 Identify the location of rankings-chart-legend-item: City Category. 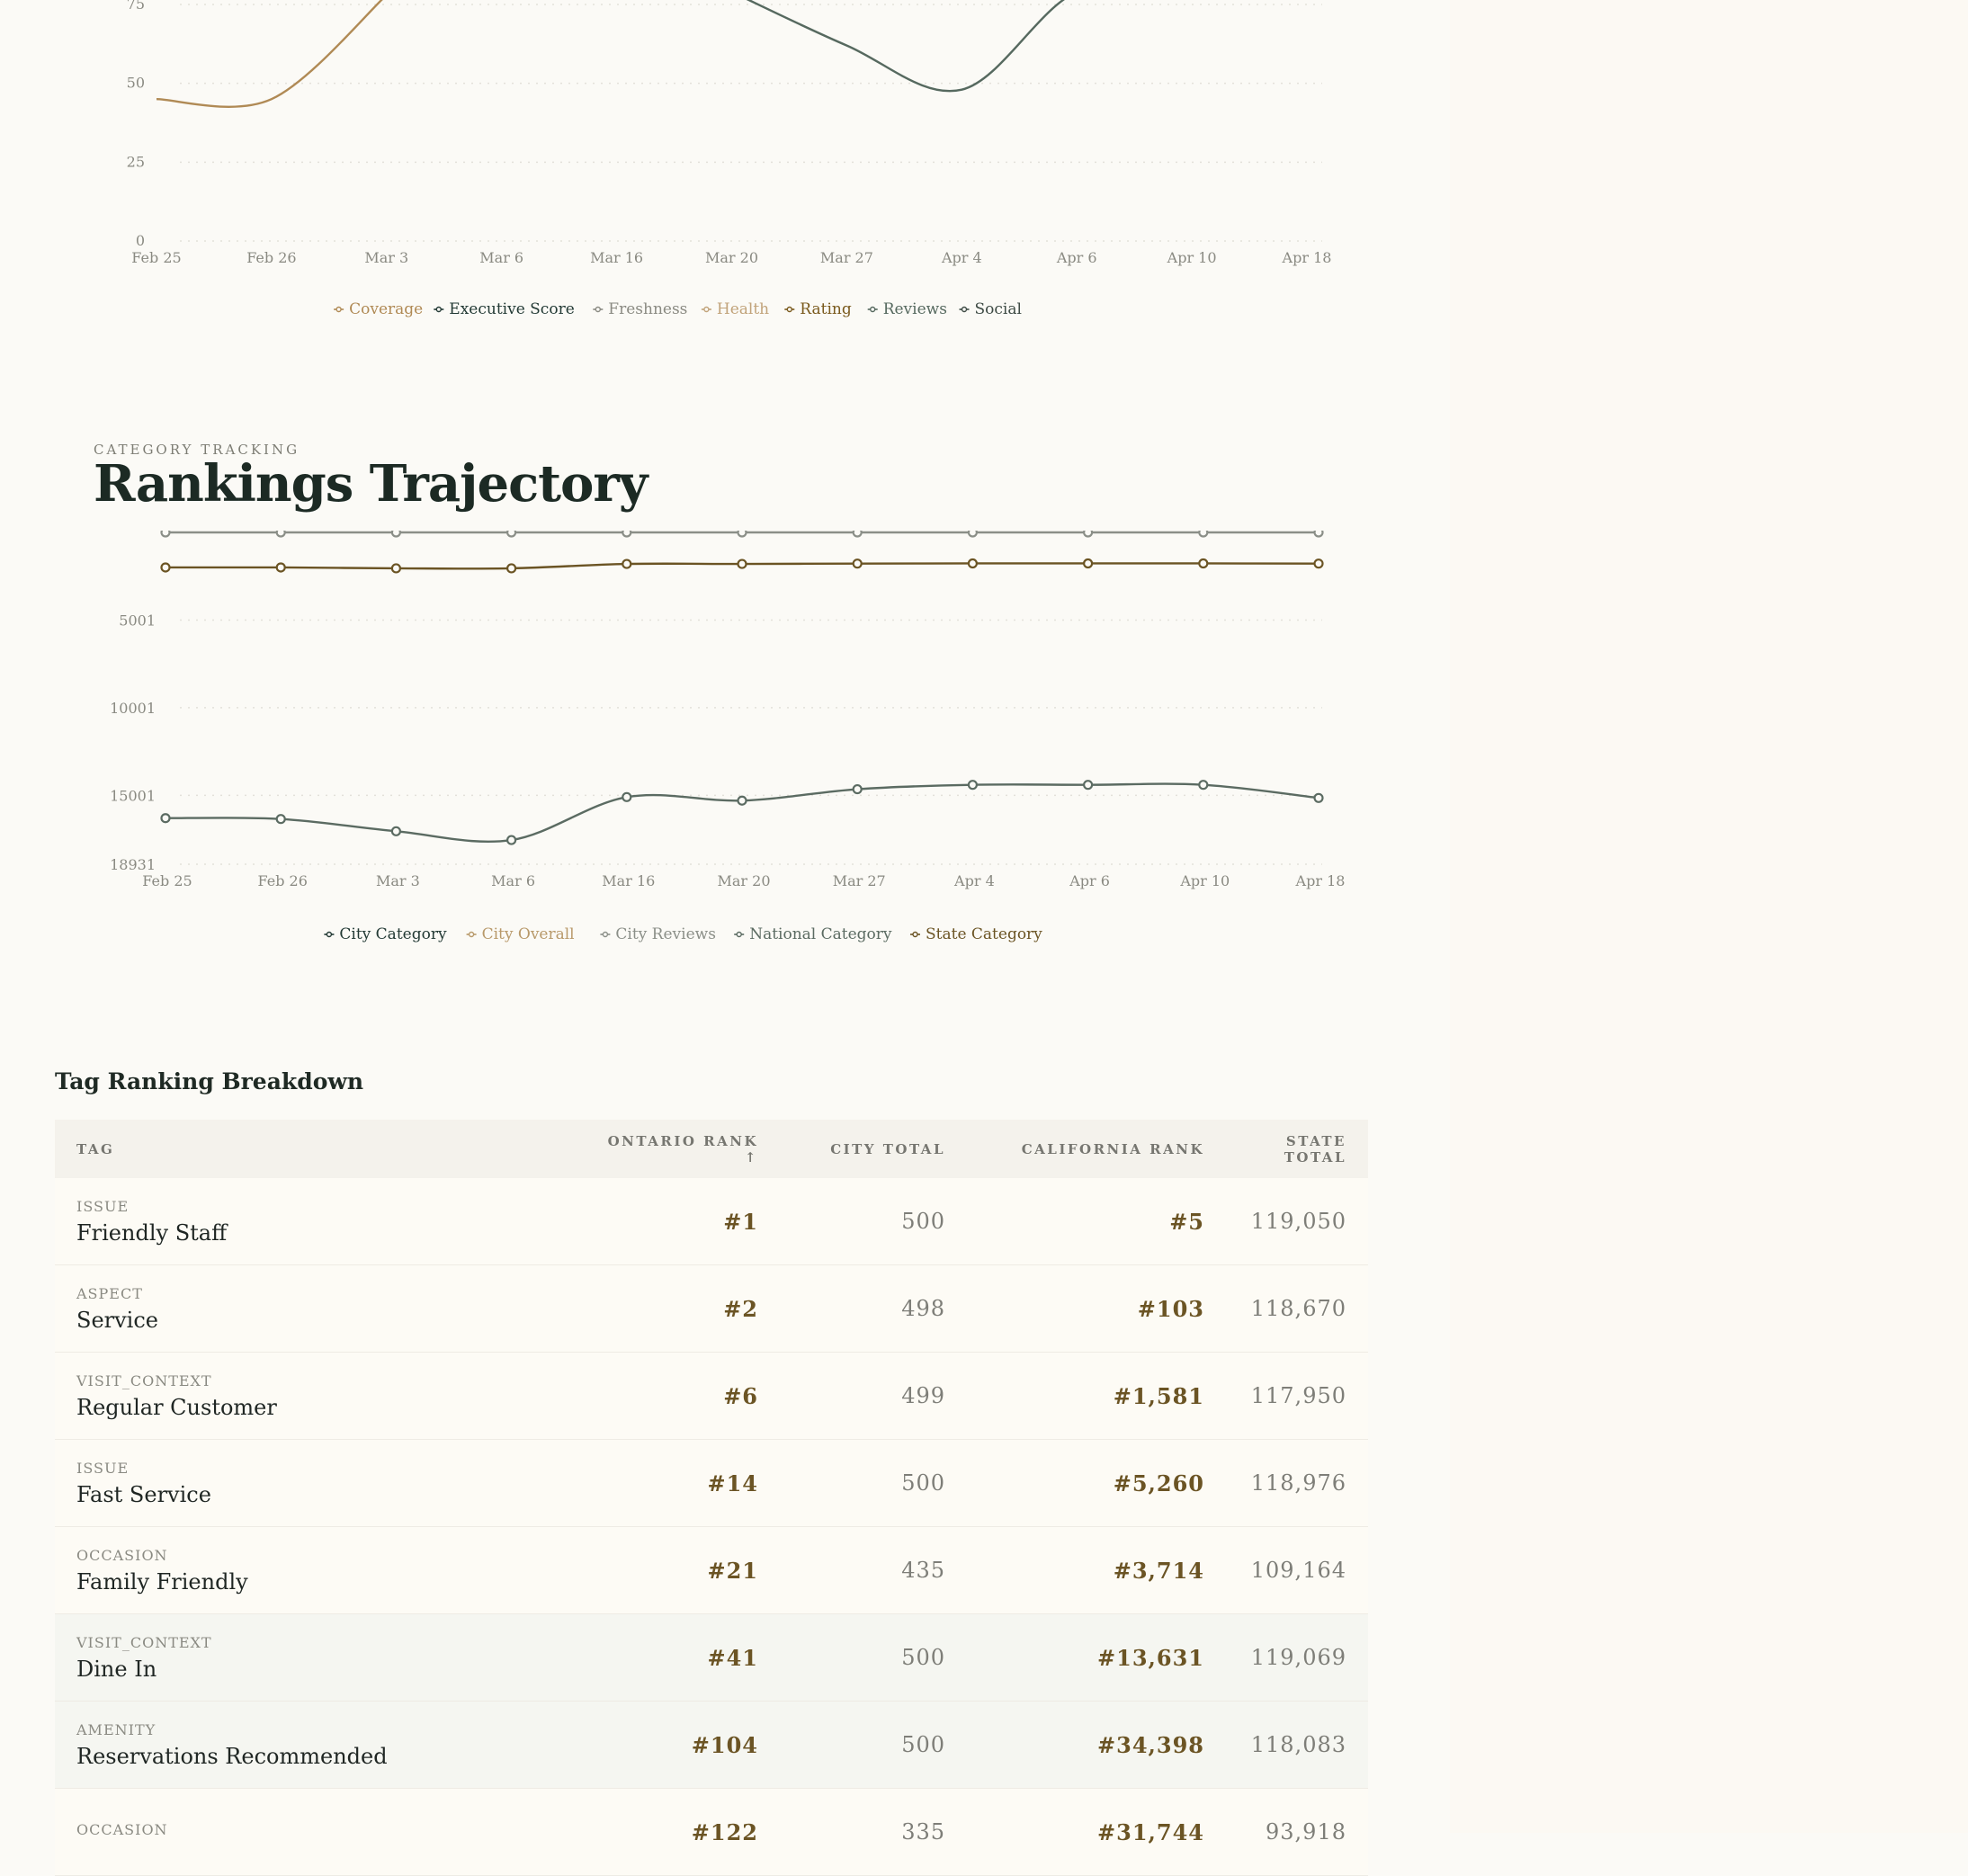
(385, 934).